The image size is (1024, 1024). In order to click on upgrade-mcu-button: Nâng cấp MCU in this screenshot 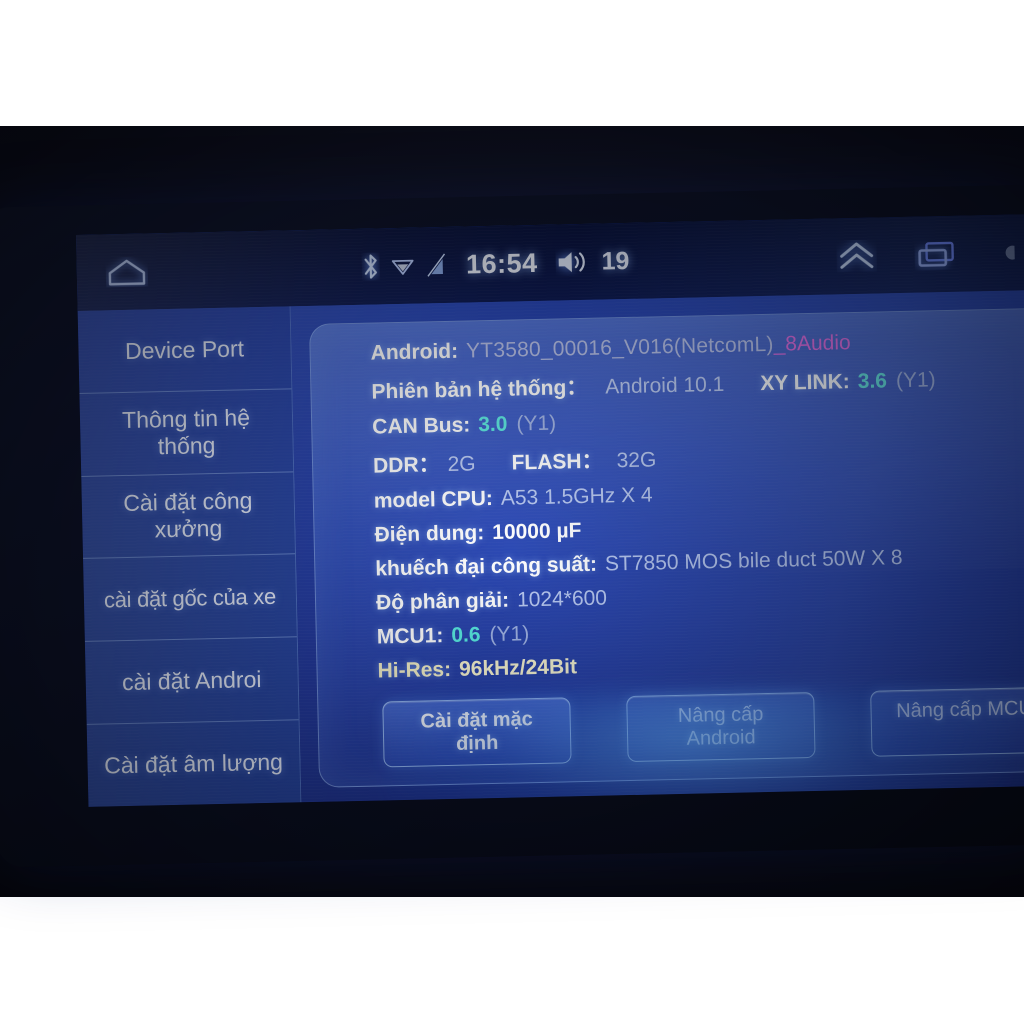, I will do `click(947, 721)`.